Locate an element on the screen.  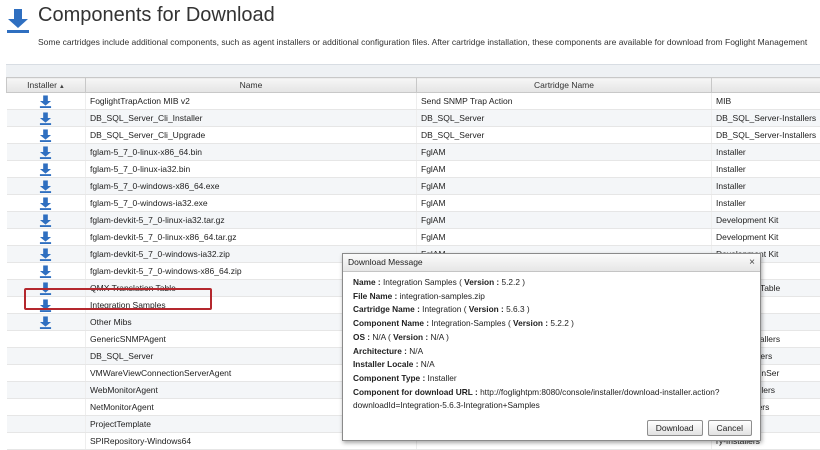
dialog-title: Download Message is located at coordinates (385, 262).